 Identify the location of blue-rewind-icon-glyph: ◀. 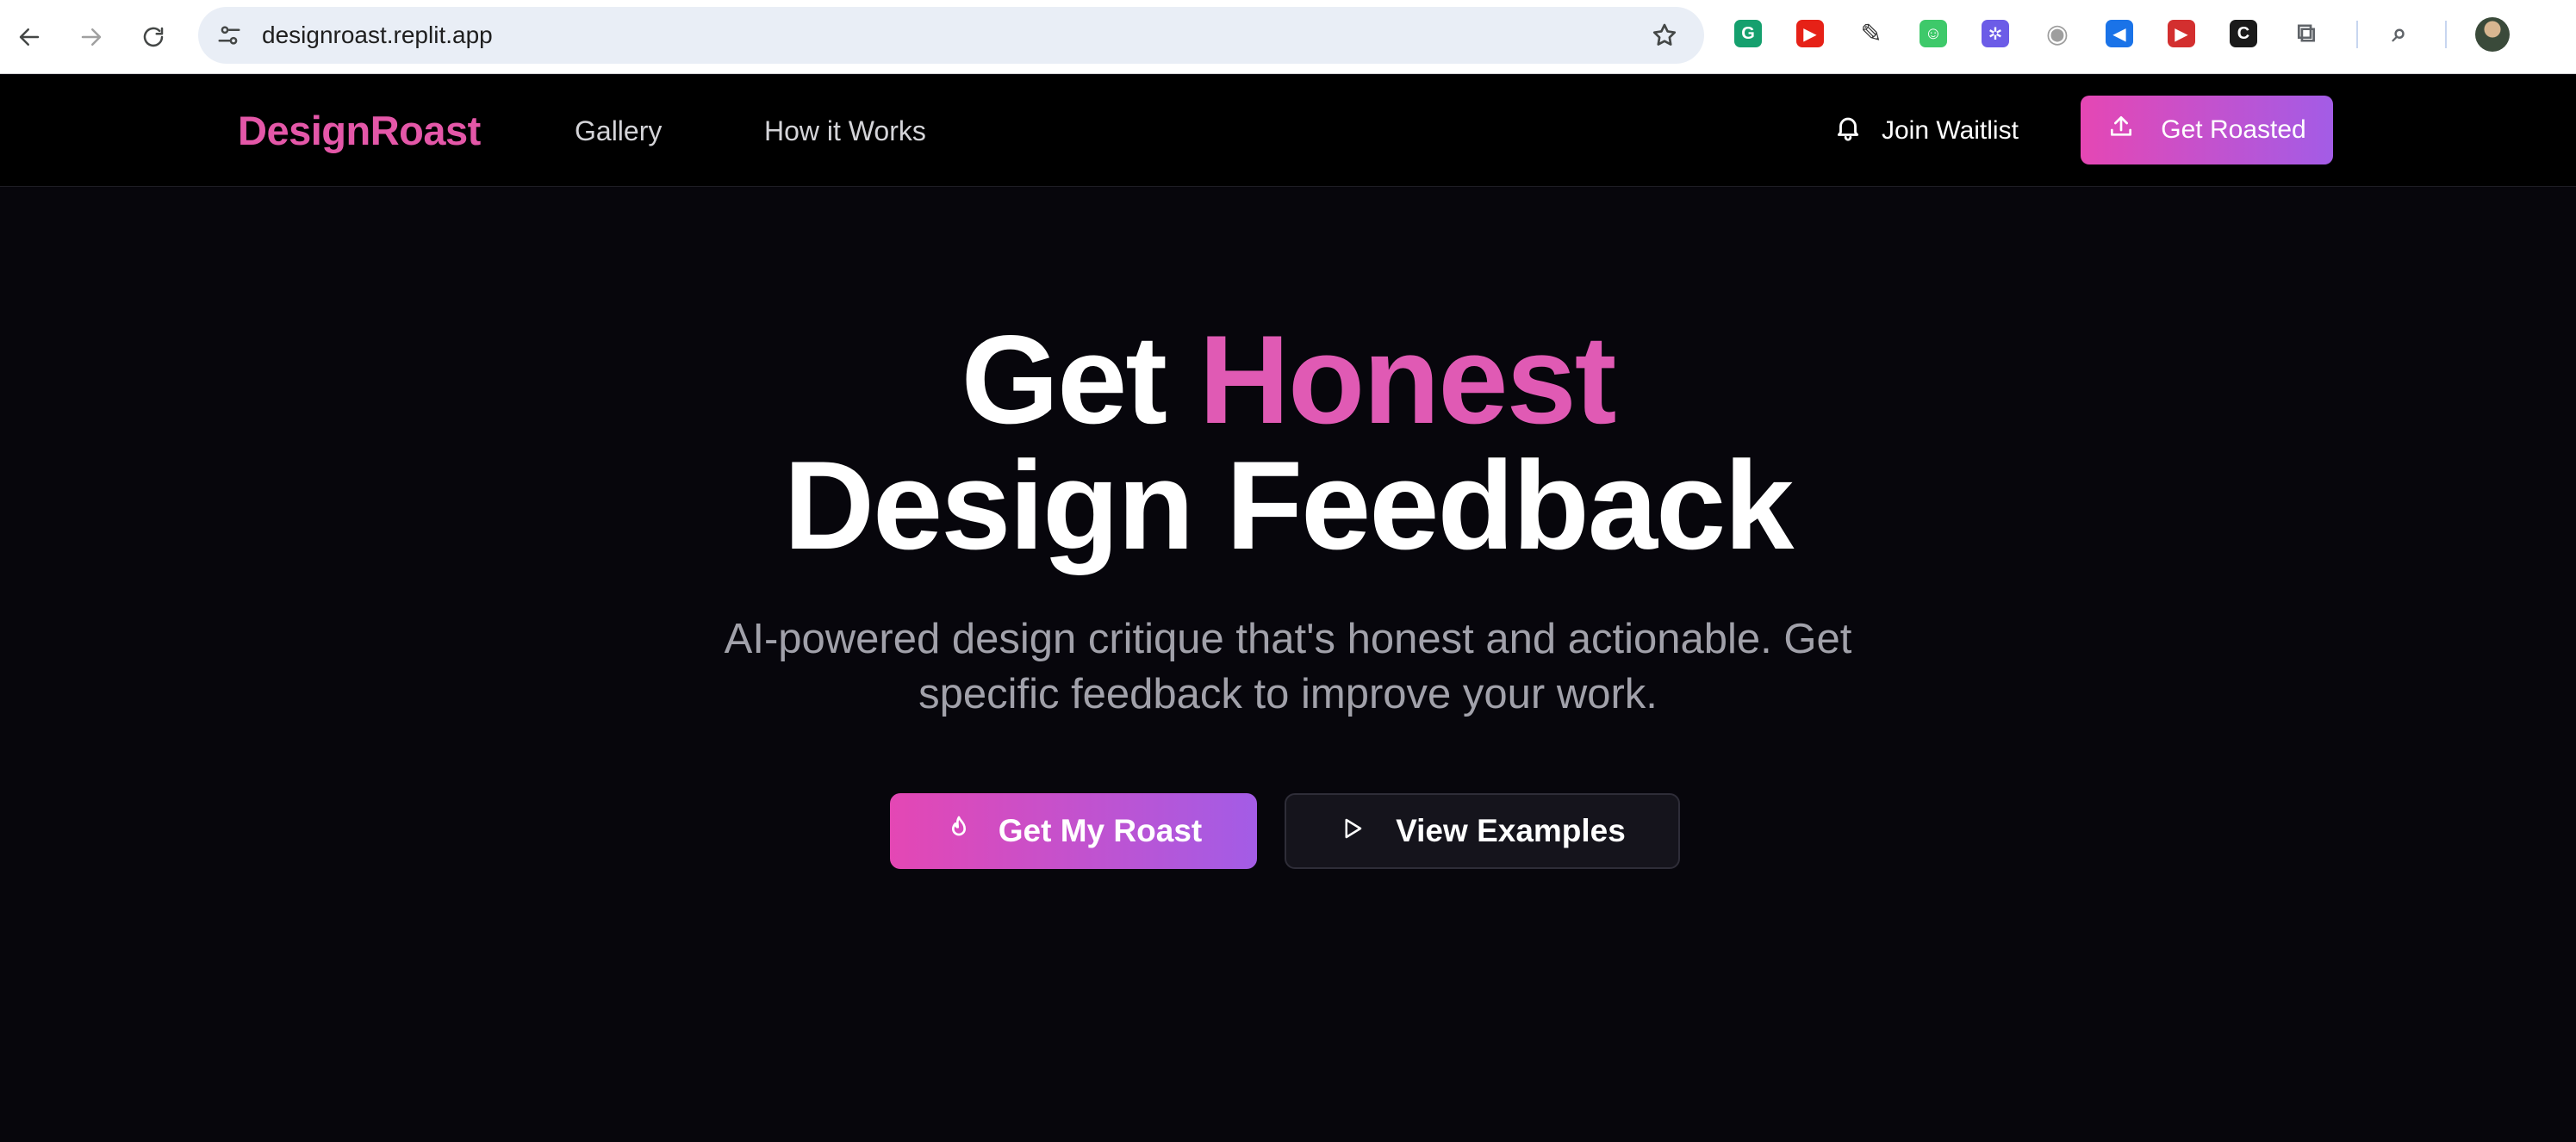
(2120, 34).